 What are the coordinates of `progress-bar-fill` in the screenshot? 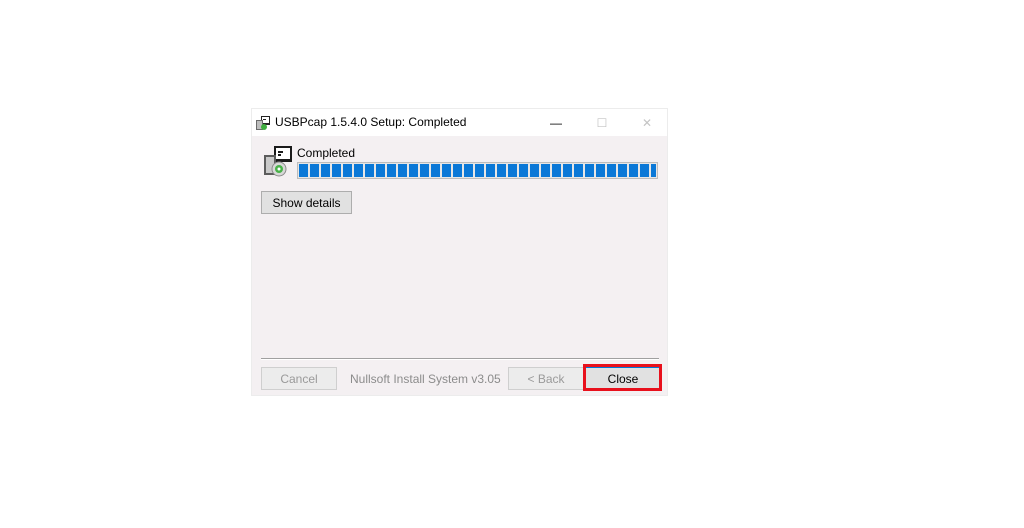 It's located at (477, 170).